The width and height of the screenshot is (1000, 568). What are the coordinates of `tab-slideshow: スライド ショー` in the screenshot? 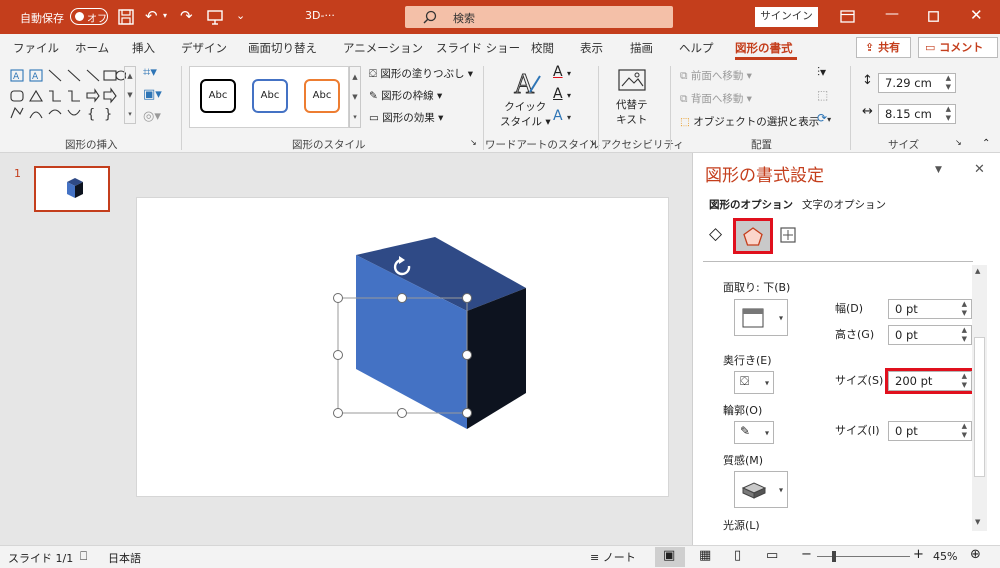 It's located at (478, 48).